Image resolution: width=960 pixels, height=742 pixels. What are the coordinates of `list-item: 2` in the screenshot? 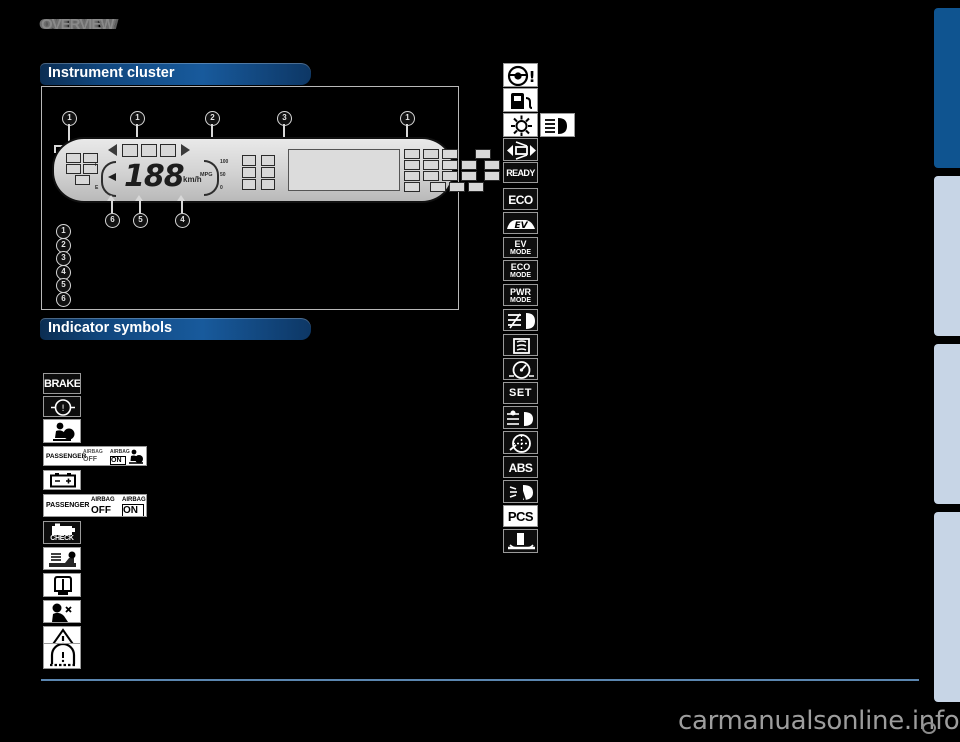 It's located at (63, 243).